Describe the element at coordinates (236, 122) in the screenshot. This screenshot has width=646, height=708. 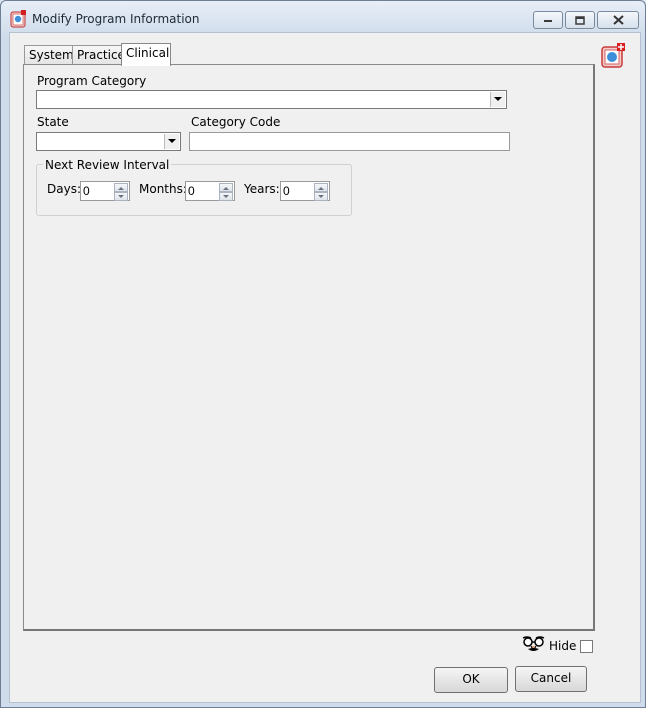
I see `category-code-label: Category Code` at that location.